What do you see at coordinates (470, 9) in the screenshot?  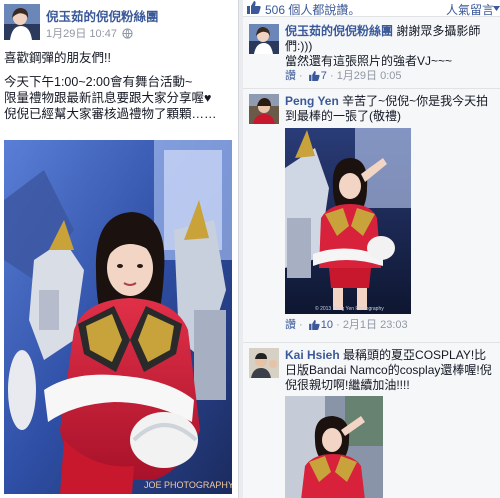 I see `sort-comments-dropdown: 人氣留言` at bounding box center [470, 9].